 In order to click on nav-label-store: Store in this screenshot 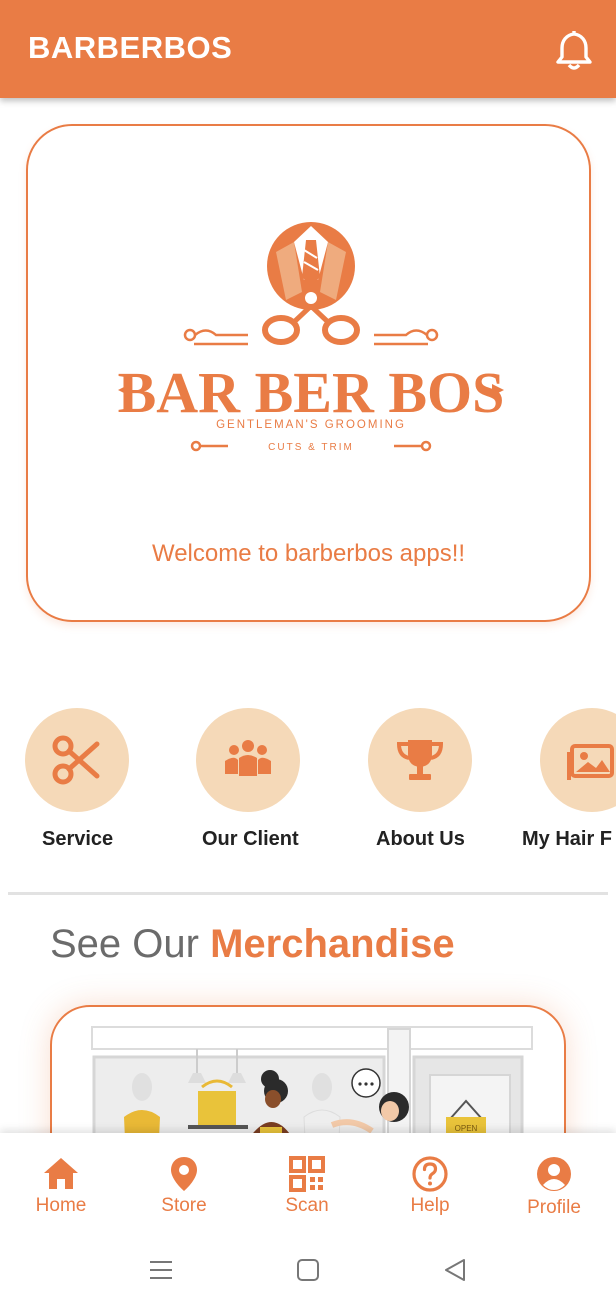, I will do `click(184, 1205)`.